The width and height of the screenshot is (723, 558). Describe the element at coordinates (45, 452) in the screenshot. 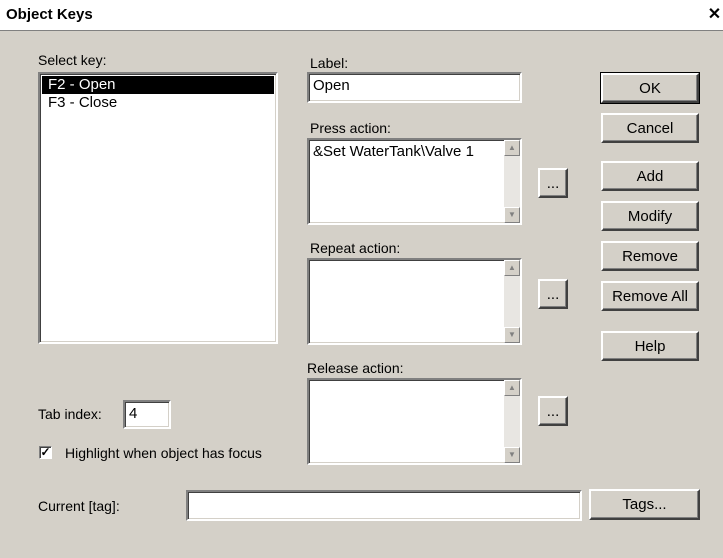

I see `highlight-checkbox: ✓` at that location.